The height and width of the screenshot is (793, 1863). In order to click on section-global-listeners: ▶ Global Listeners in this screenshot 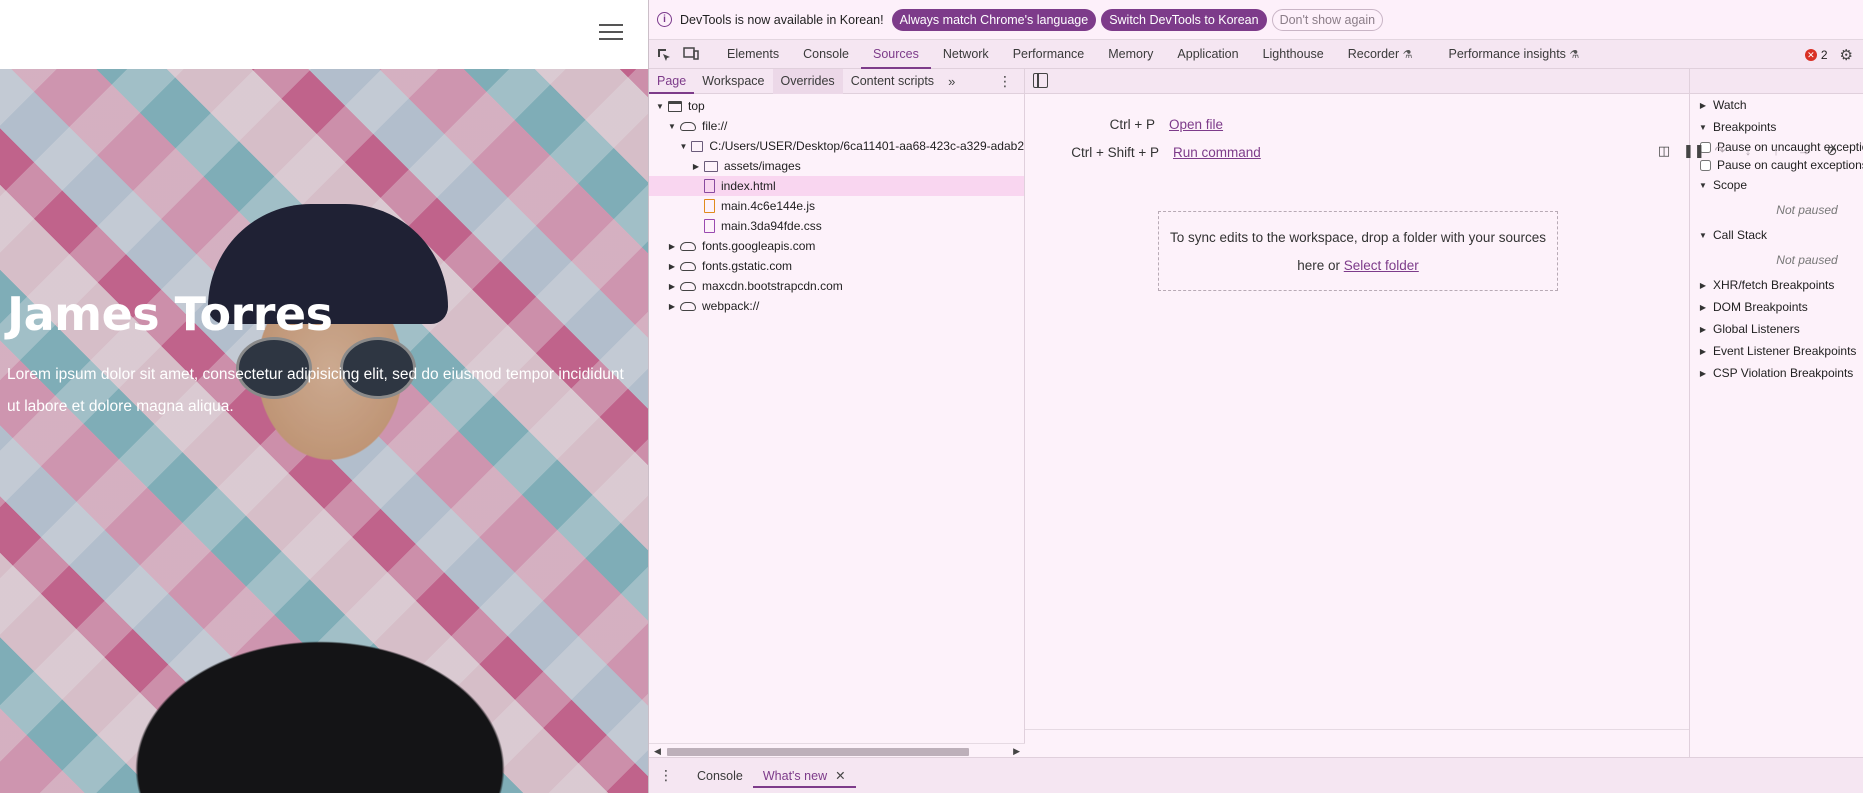, I will do `click(1776, 329)`.